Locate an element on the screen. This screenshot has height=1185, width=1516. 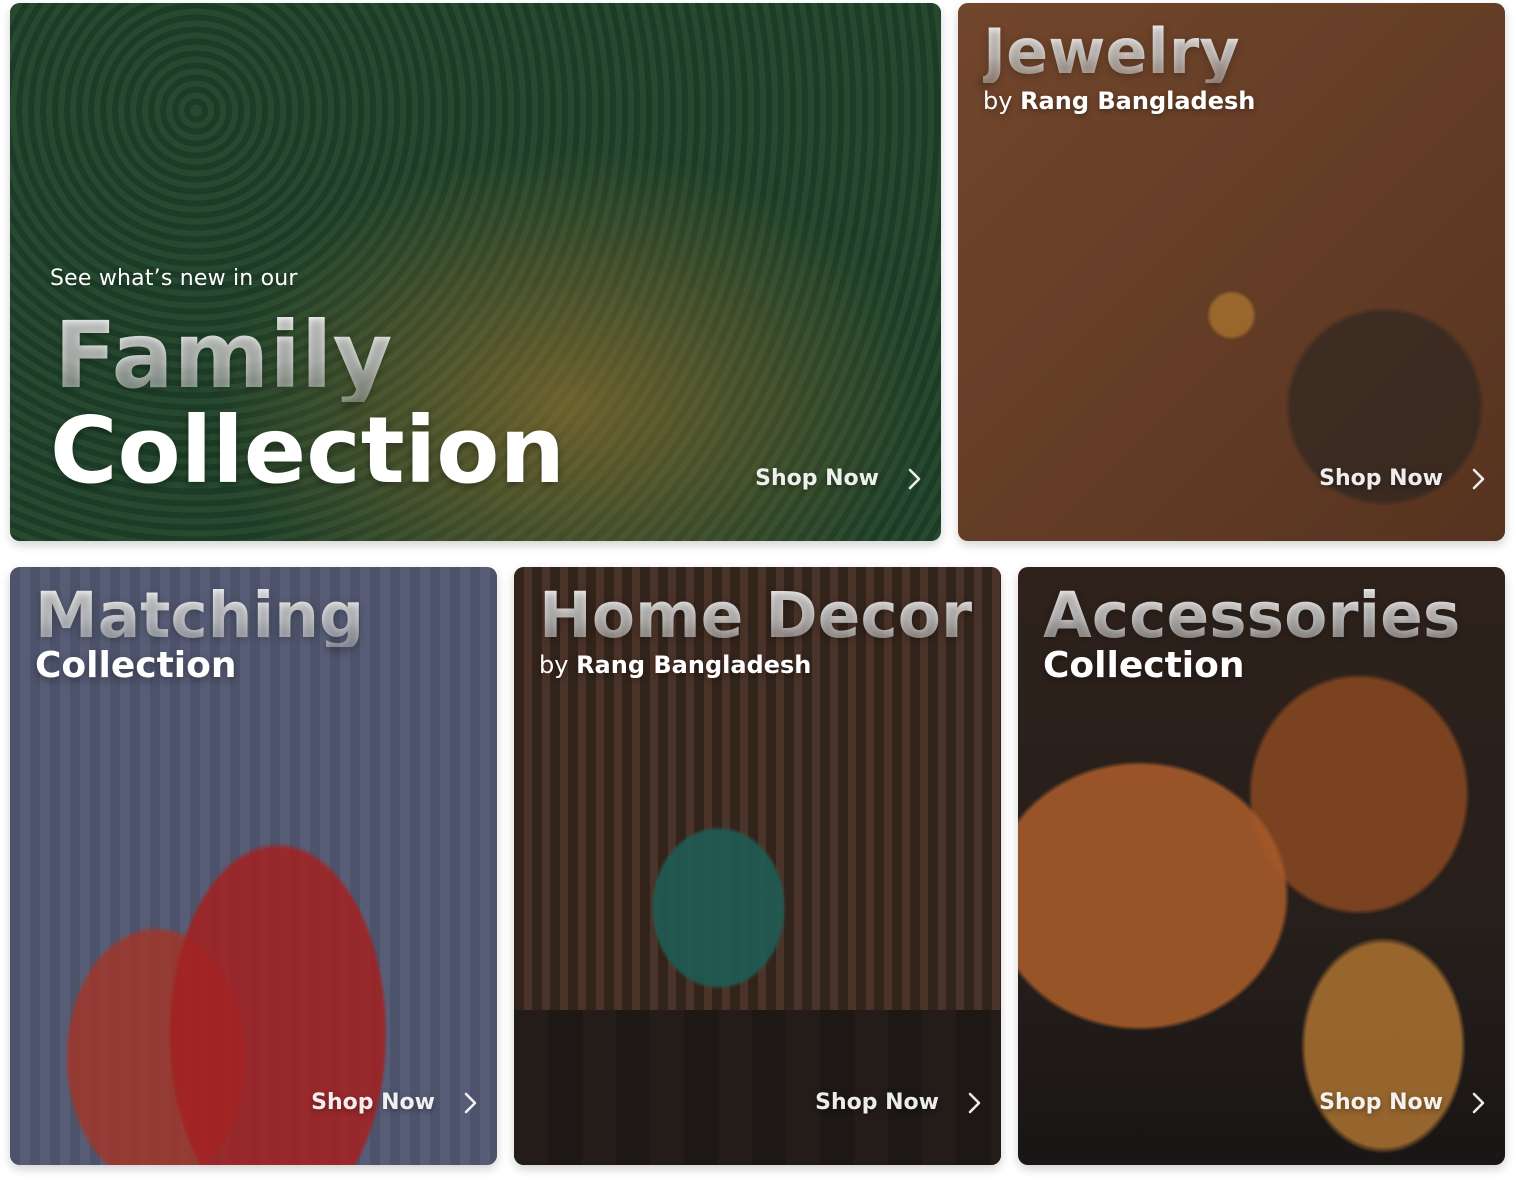
home-decor-shop-now-button: Shop Now is located at coordinates (899, 1102).